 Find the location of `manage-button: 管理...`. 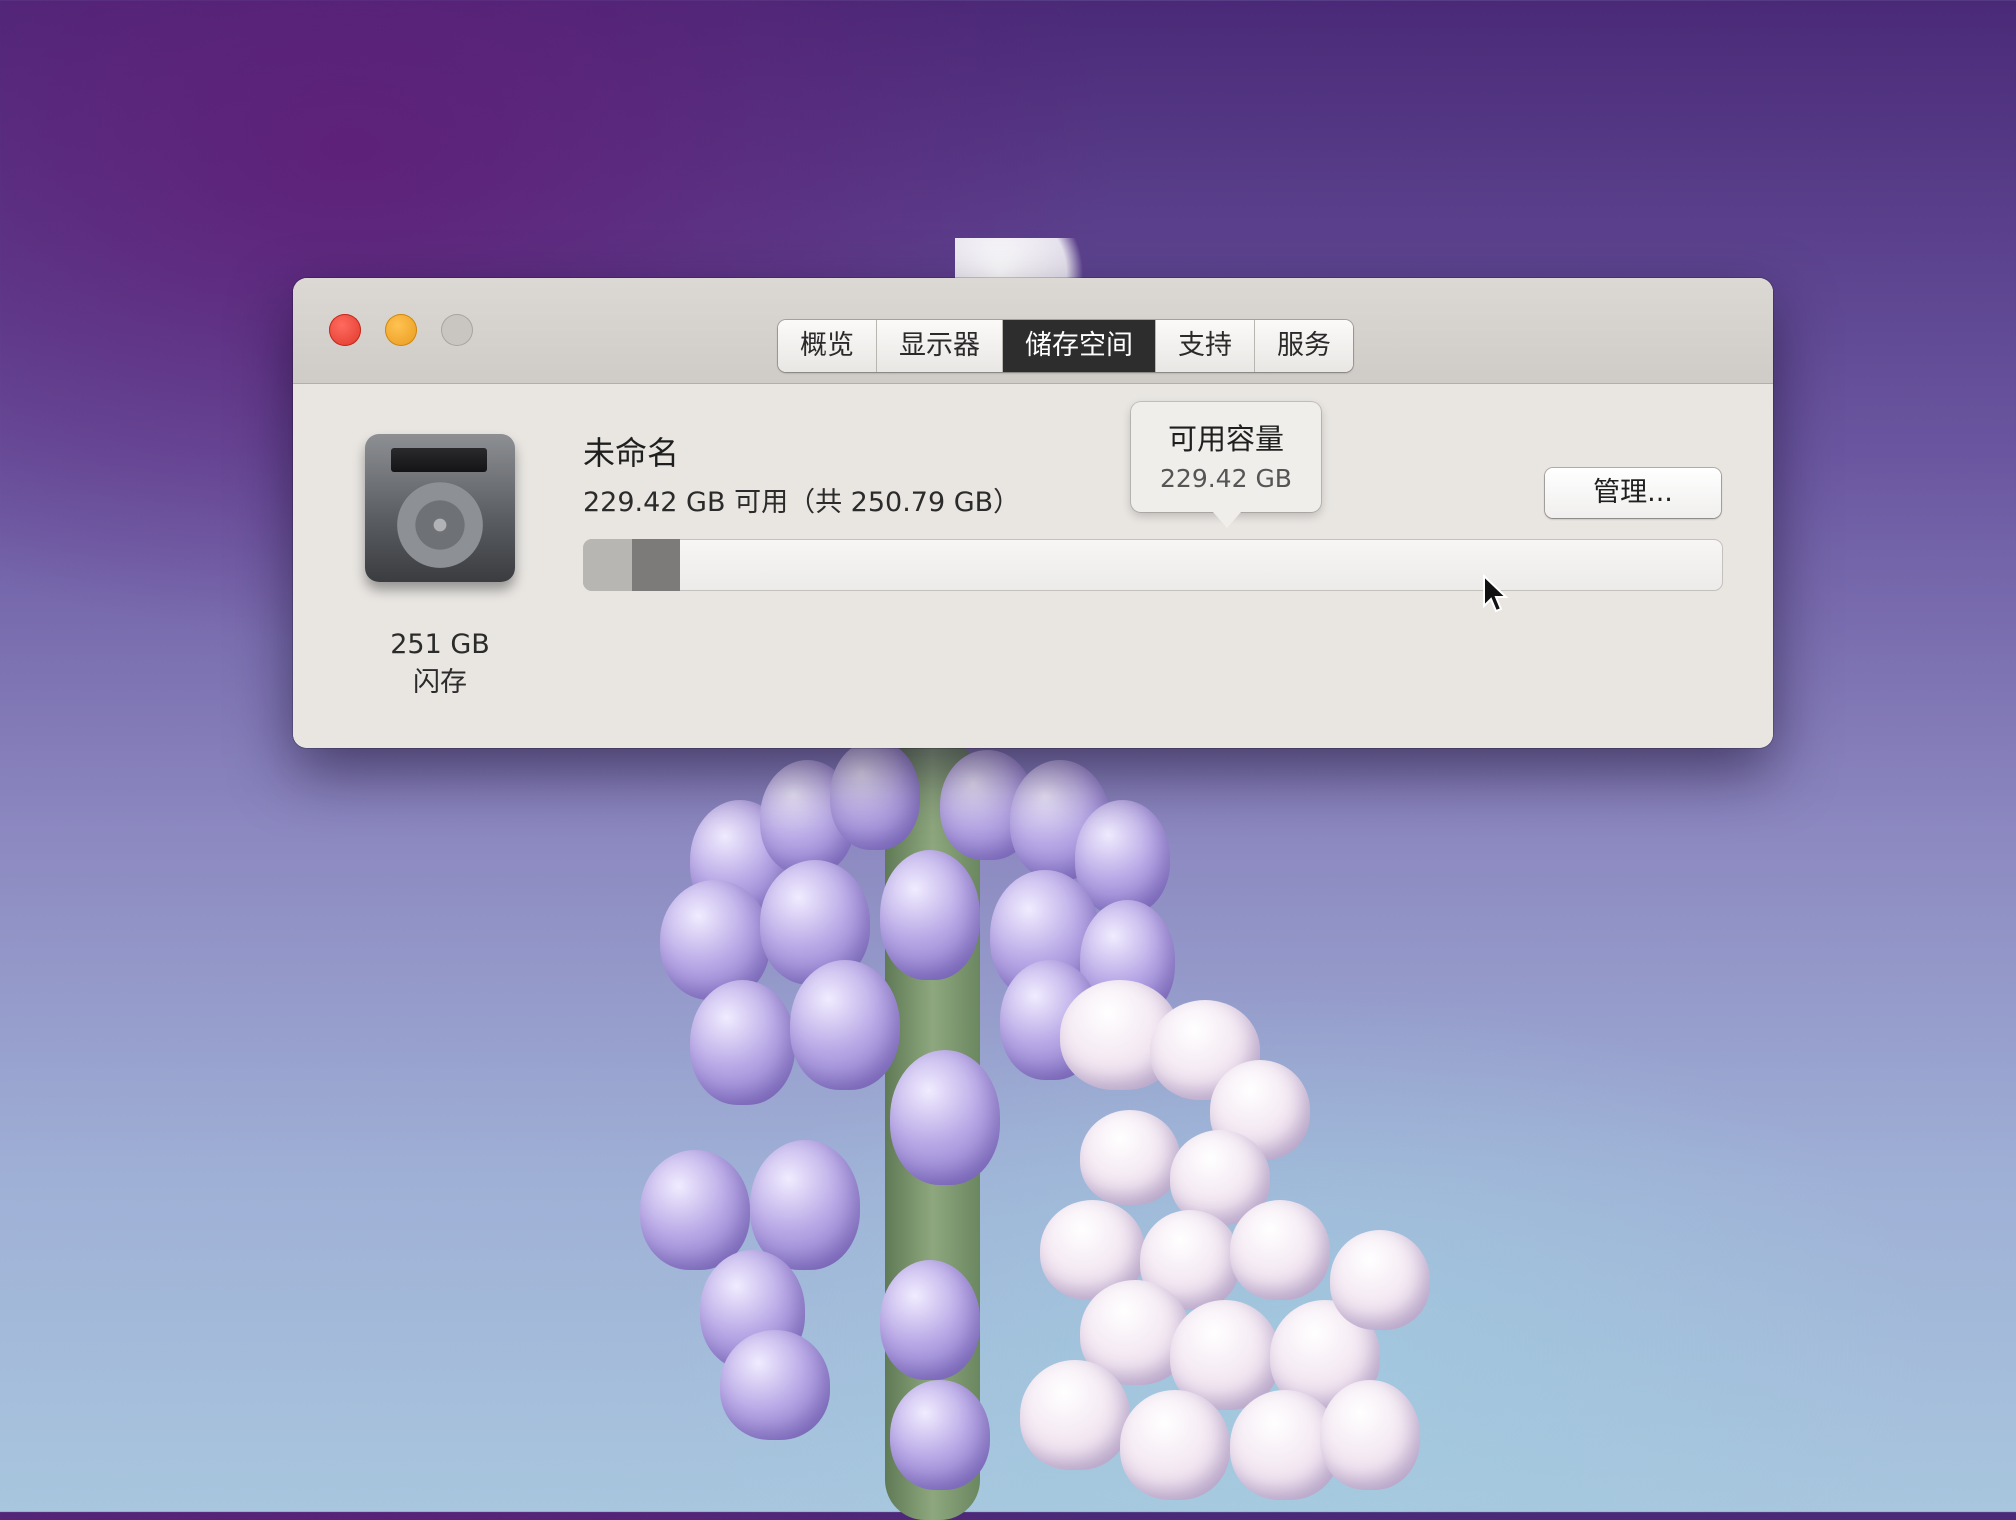

manage-button: 管理... is located at coordinates (1633, 493).